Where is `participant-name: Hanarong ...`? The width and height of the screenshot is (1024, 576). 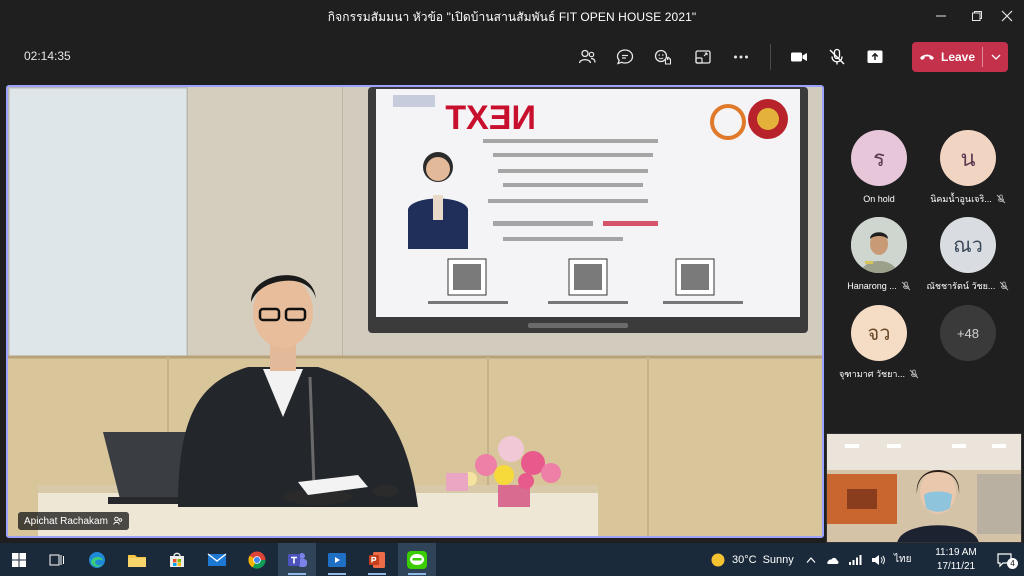
participant-name: Hanarong ... is located at coordinates (872, 286).